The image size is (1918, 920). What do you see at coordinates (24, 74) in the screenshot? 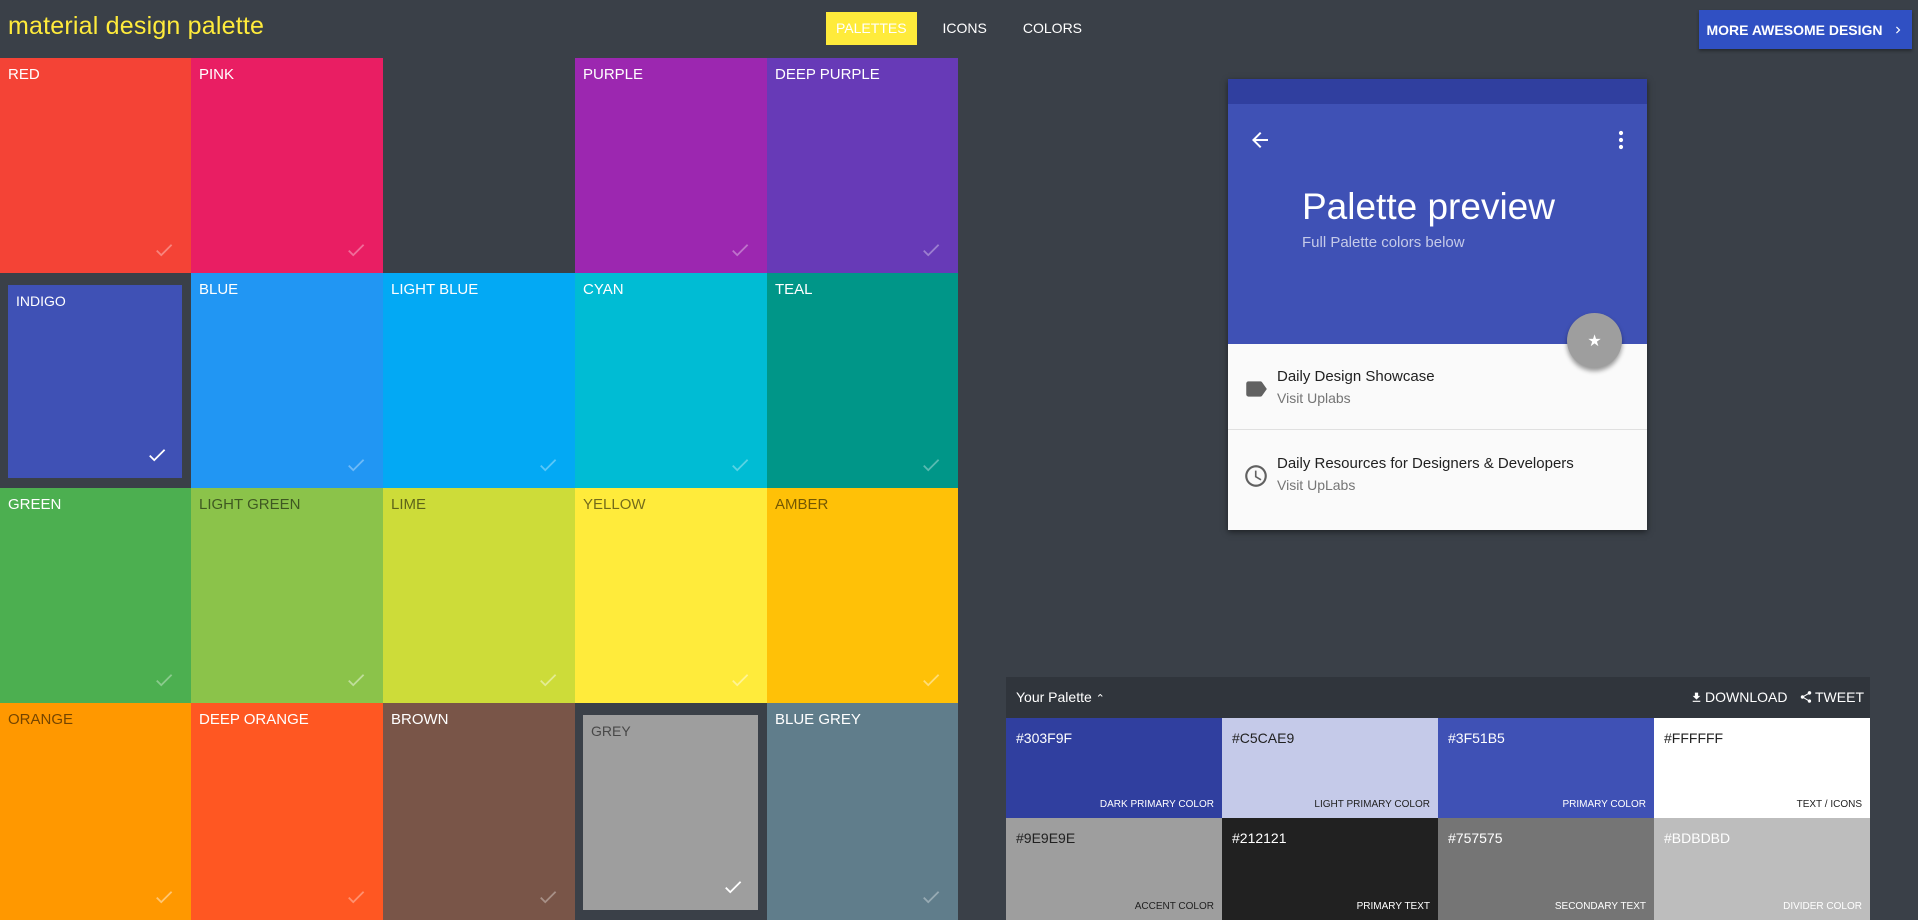
I see `palette-tile-label: RED` at bounding box center [24, 74].